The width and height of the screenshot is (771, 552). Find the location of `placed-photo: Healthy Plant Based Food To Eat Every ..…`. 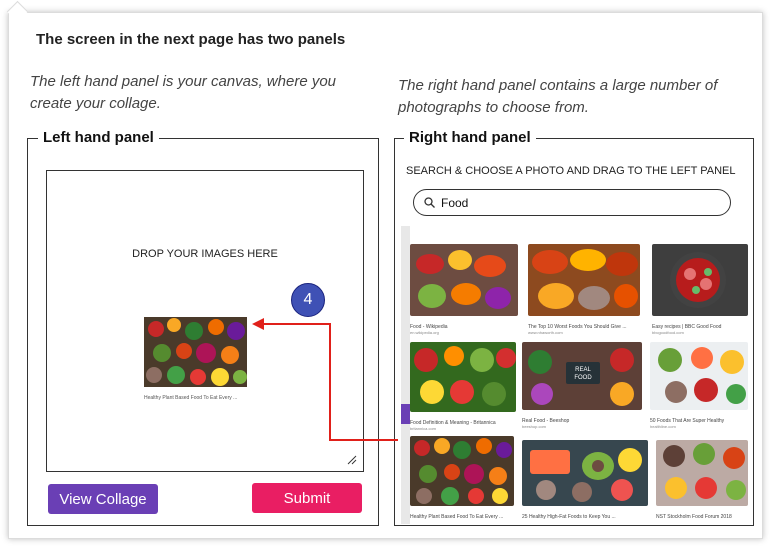

placed-photo: Healthy Plant Based Food To Eat Every ..… is located at coordinates (195, 359).